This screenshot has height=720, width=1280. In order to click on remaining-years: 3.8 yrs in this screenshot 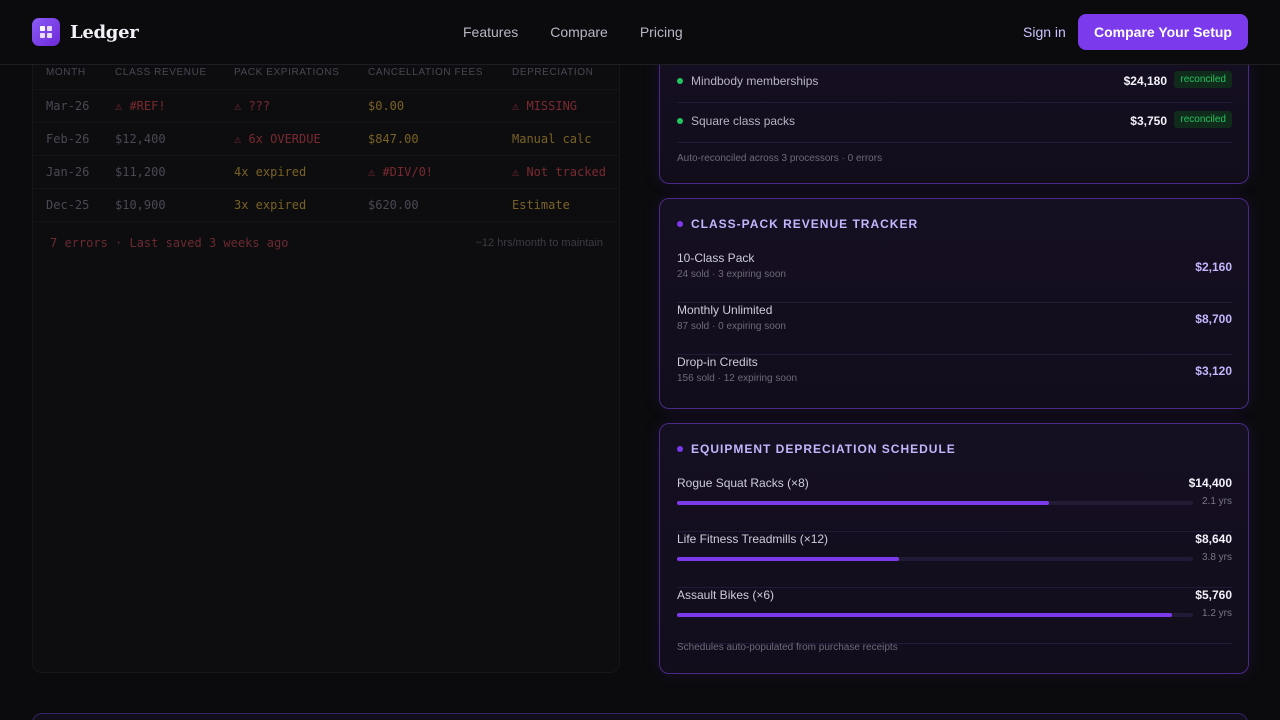, I will do `click(1216, 557)`.